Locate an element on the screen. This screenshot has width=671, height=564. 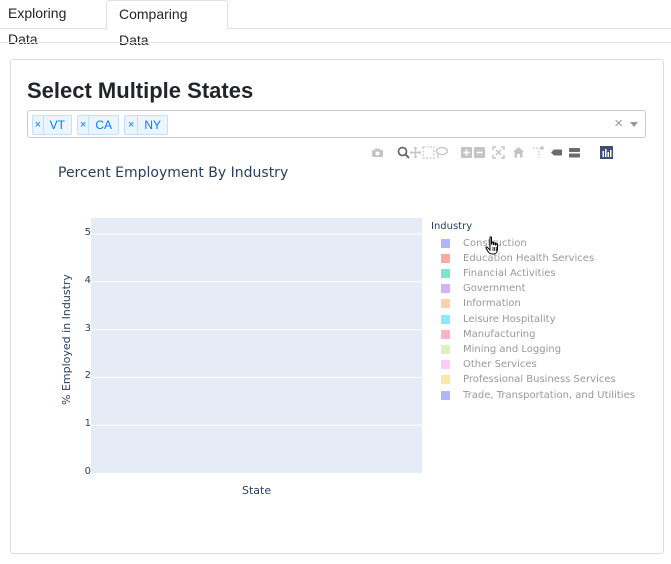
y-tick-label: 5 is located at coordinates (87, 232).